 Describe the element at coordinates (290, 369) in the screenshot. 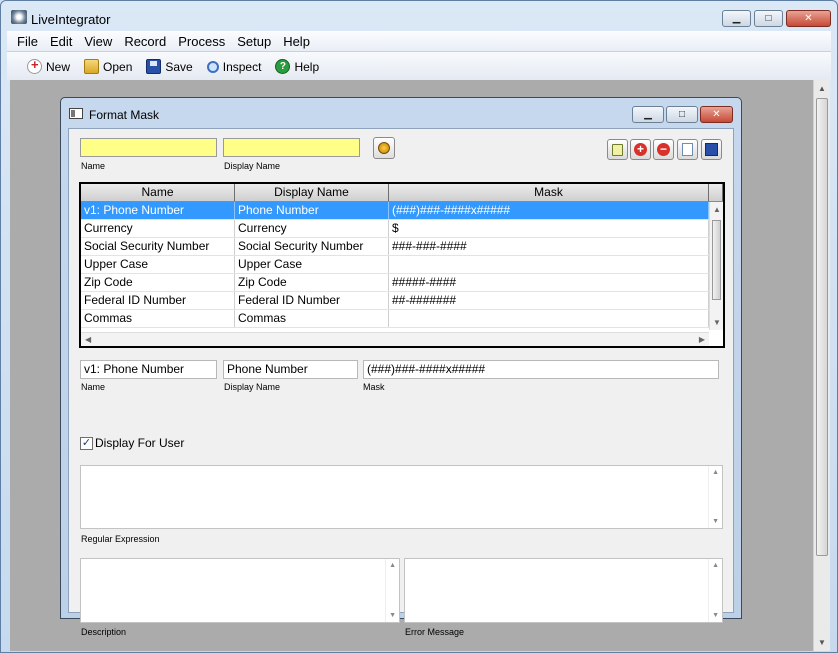

I see `detail-display-name-field: Phone Number` at that location.